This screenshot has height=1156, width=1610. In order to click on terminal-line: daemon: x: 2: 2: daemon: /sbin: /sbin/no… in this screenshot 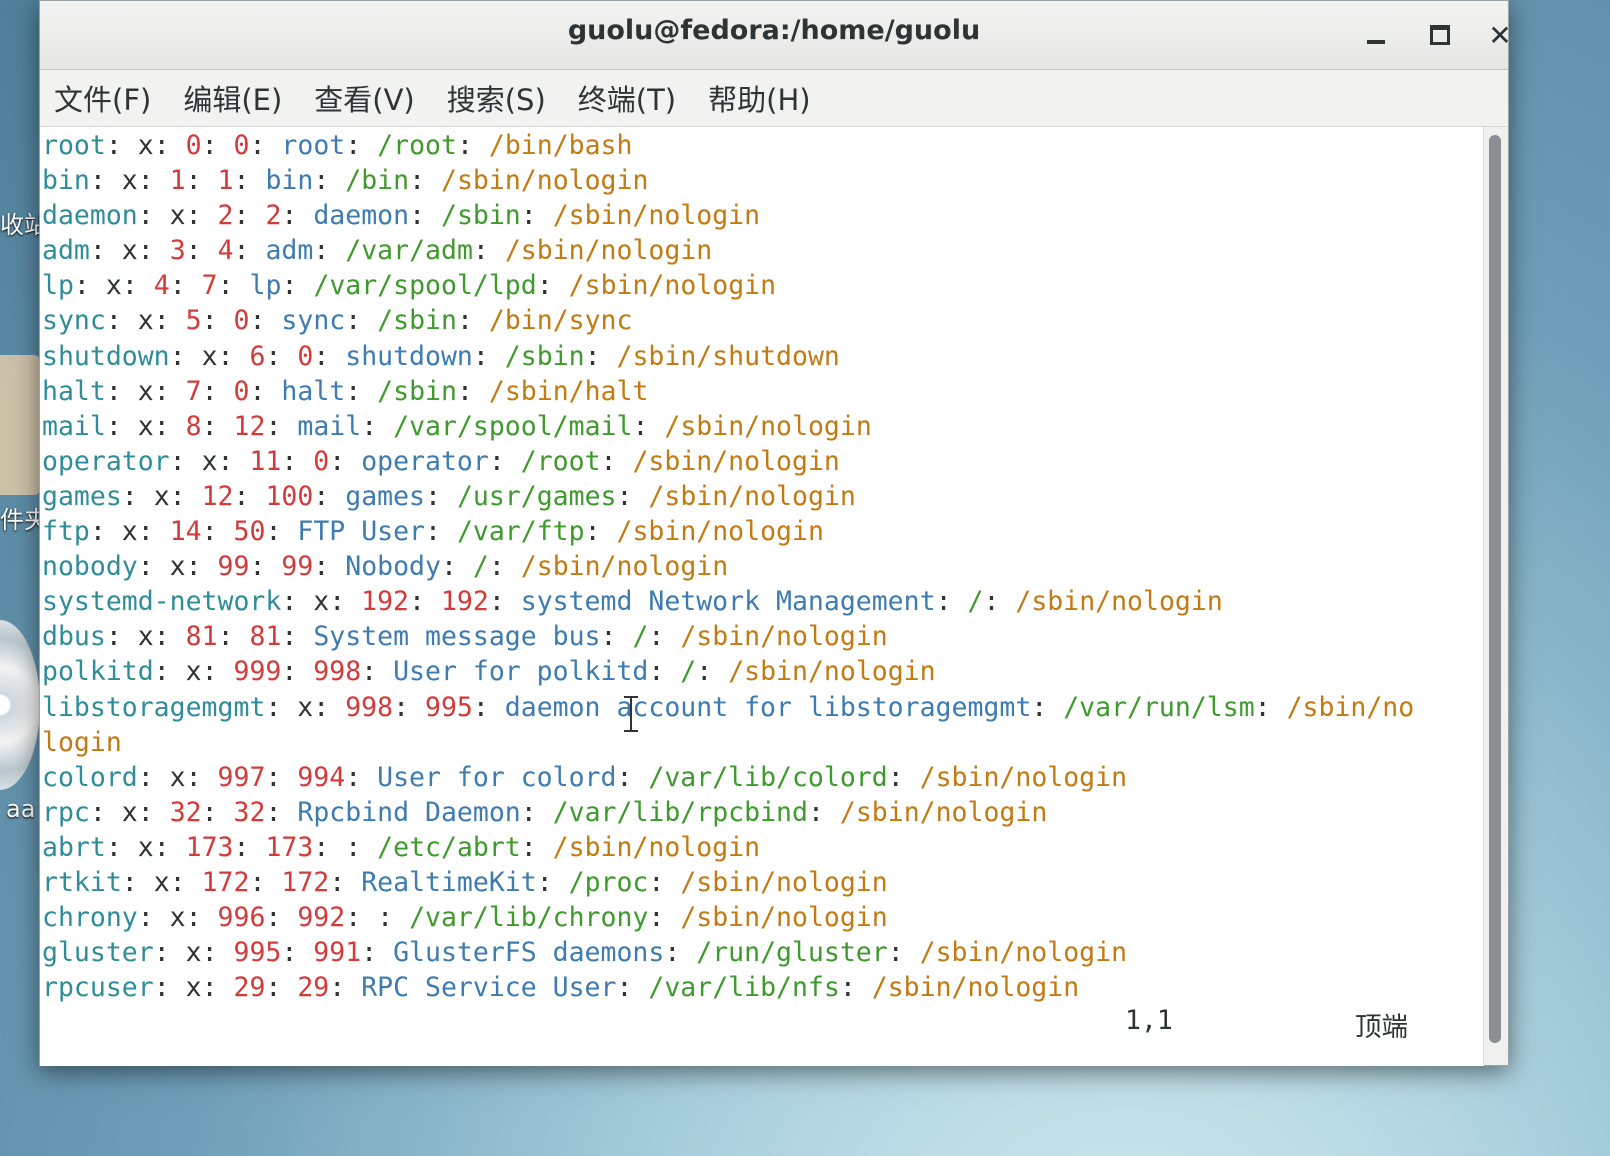, I will do `click(401, 216)`.